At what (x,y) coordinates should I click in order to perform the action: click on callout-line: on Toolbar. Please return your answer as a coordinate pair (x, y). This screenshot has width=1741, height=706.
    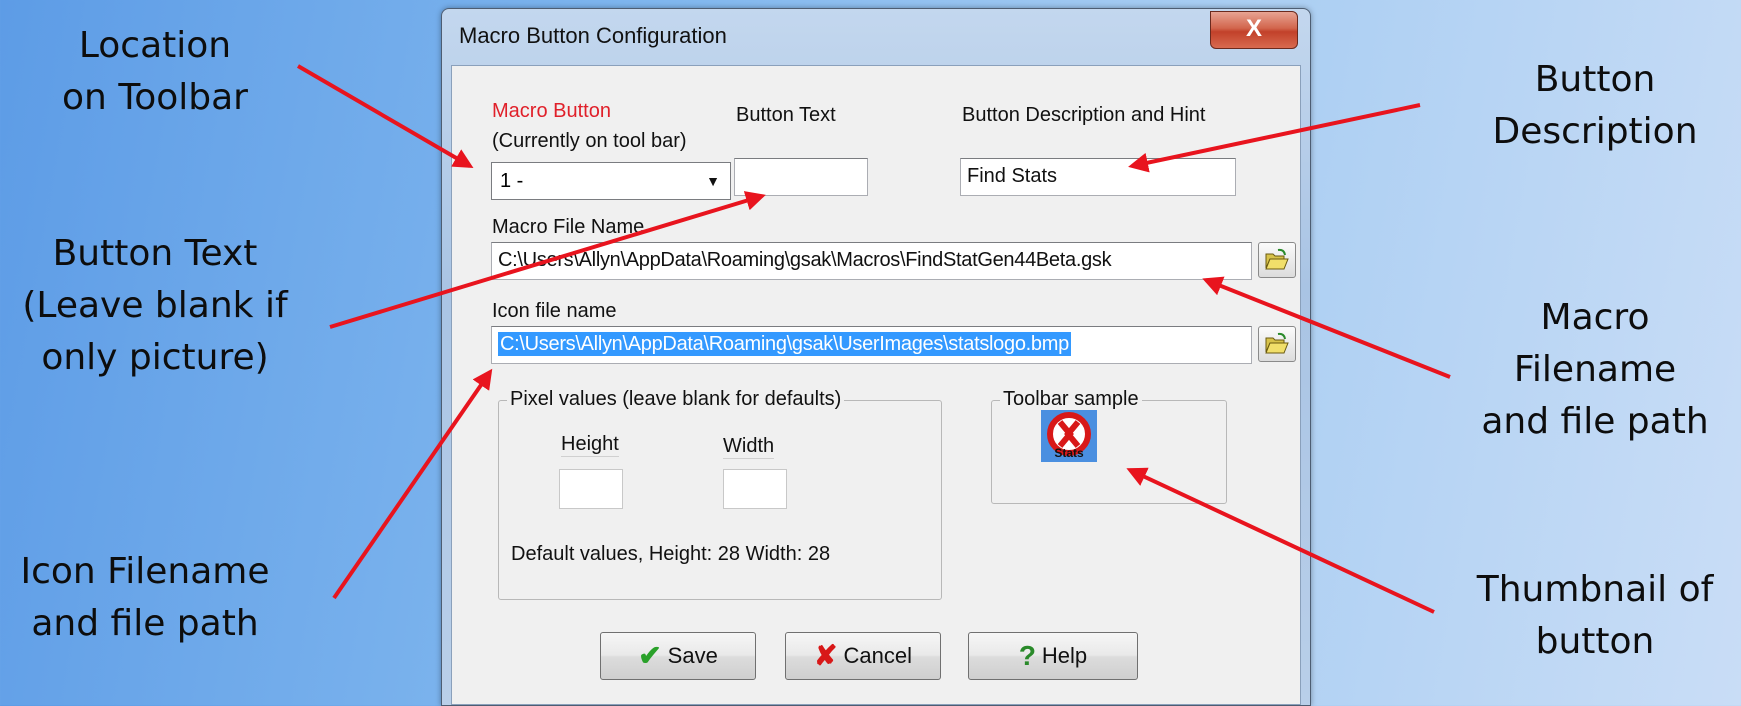
    Looking at the image, I should click on (155, 97).